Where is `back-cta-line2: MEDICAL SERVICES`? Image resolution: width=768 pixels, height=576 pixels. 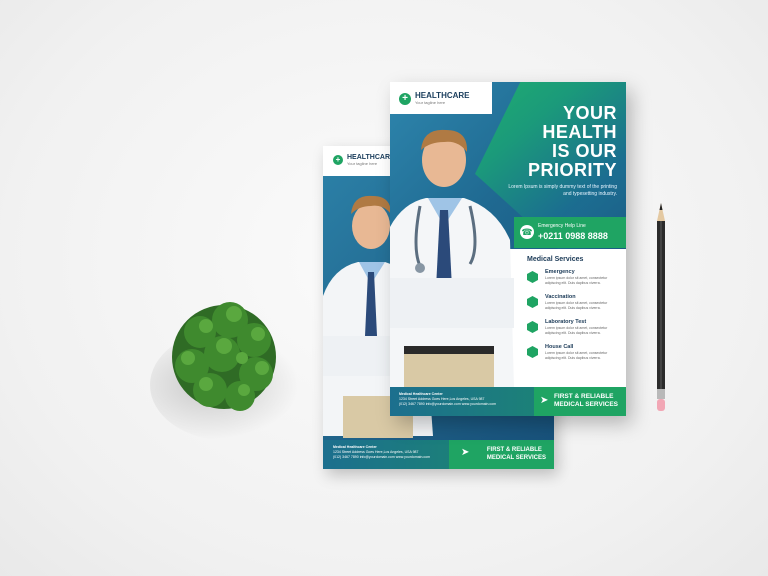 back-cta-line2: MEDICAL SERVICES is located at coordinates (516, 458).